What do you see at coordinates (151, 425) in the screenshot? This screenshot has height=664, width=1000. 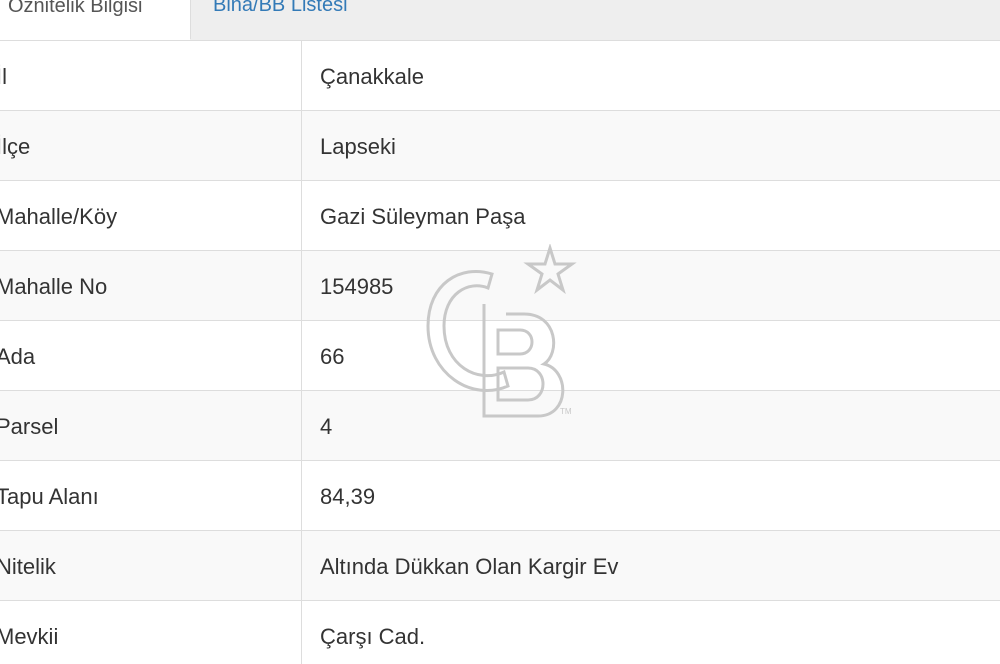 I see `row-label: Parsel` at bounding box center [151, 425].